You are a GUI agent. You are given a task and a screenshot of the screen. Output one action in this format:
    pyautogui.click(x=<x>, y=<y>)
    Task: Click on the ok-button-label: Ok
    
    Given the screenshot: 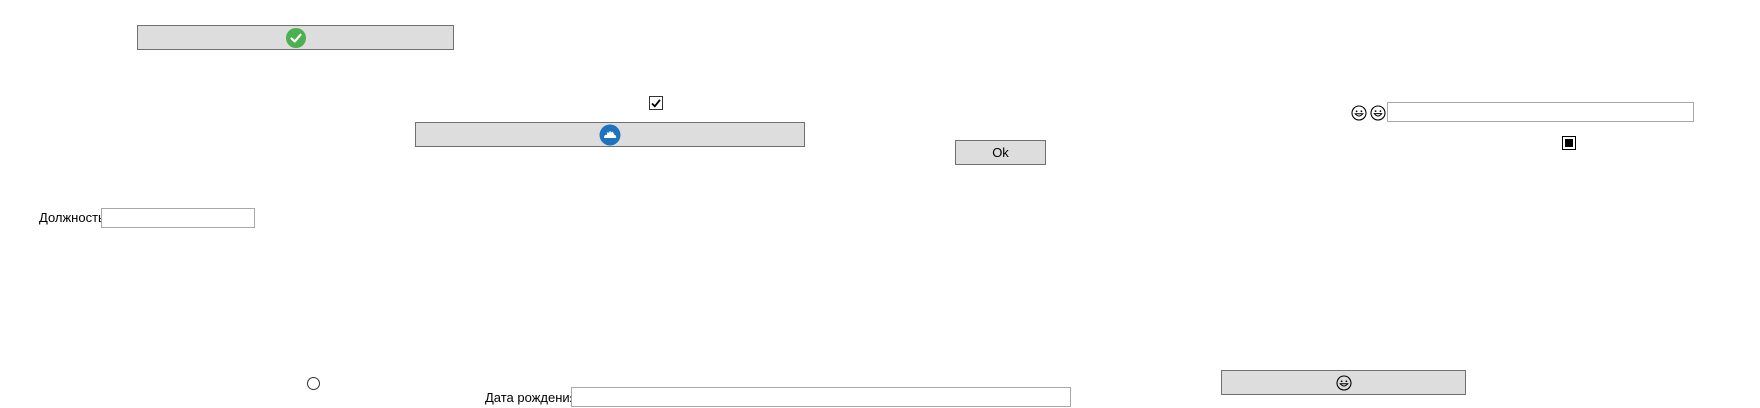 What is the action you would take?
    pyautogui.click(x=1000, y=152)
    